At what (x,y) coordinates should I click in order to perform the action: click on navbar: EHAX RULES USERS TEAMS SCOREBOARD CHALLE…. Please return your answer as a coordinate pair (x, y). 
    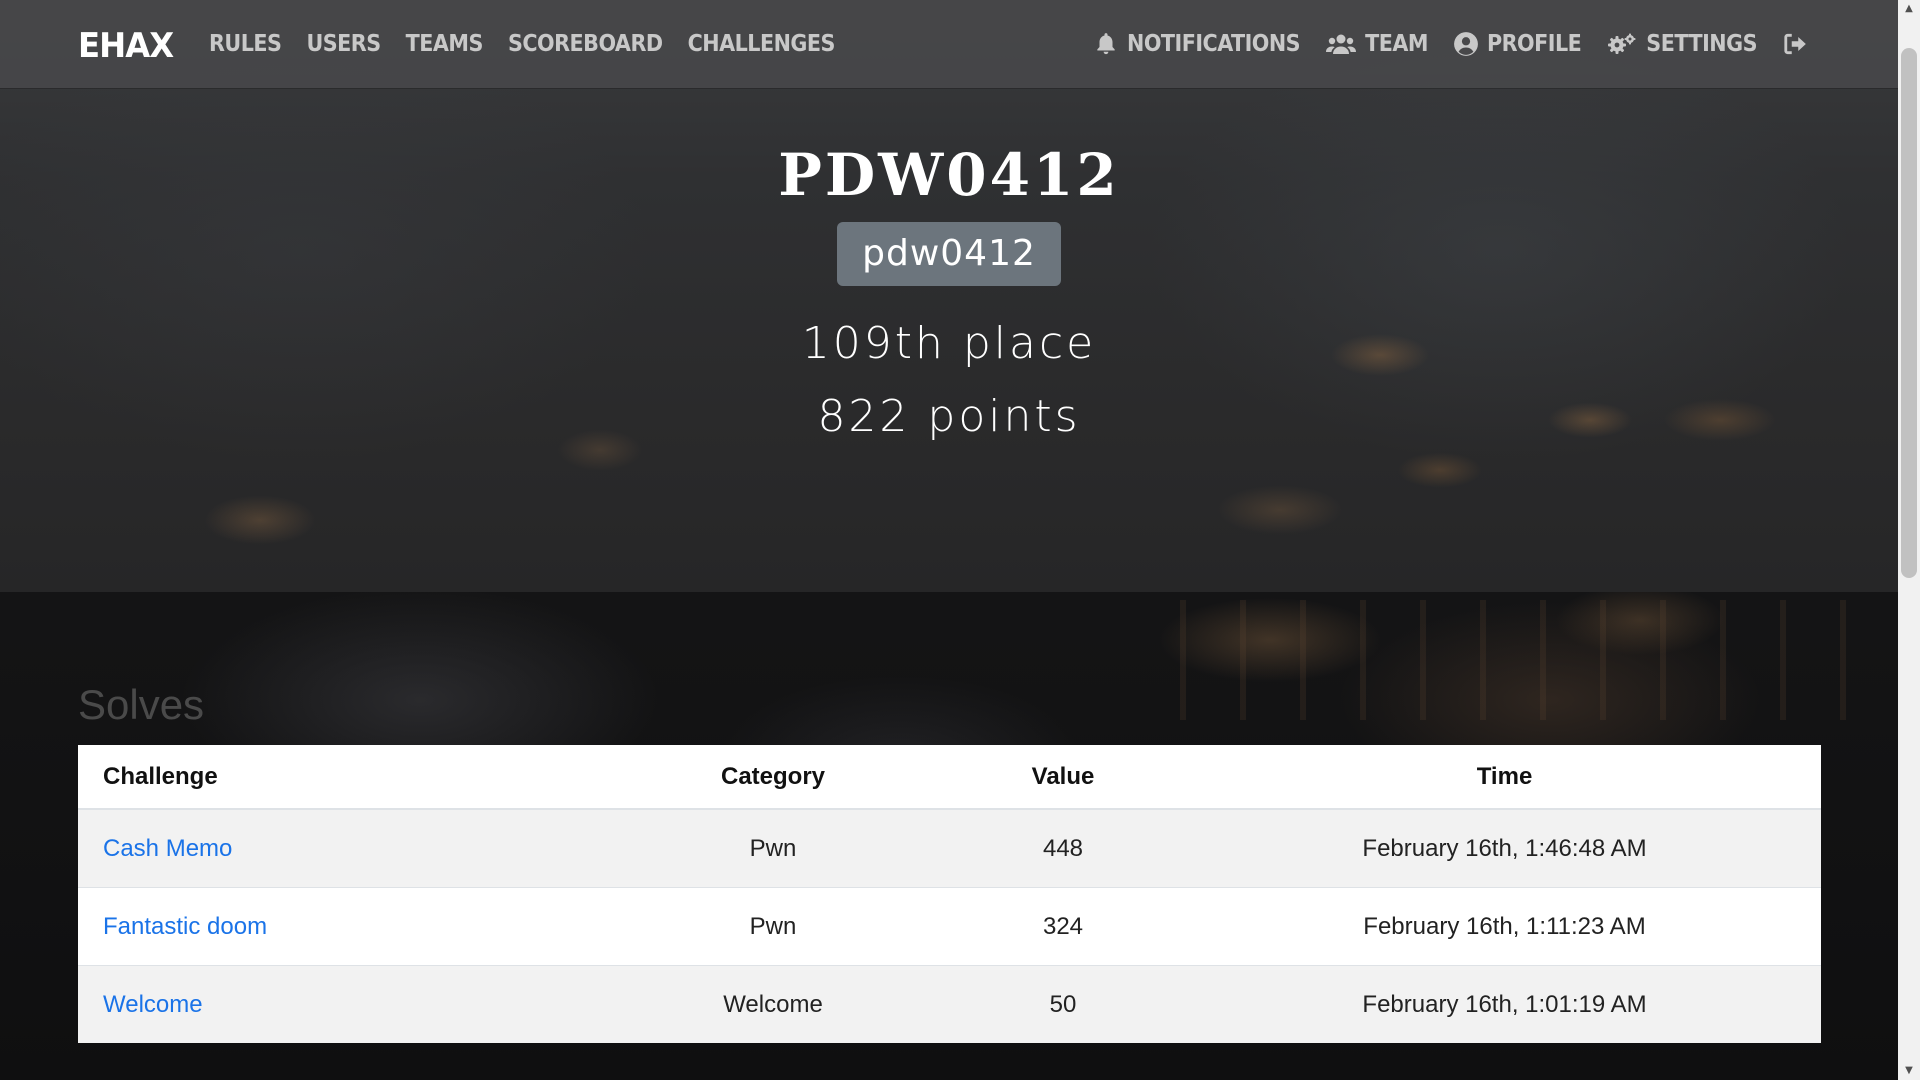
    Looking at the image, I should click on (949, 44).